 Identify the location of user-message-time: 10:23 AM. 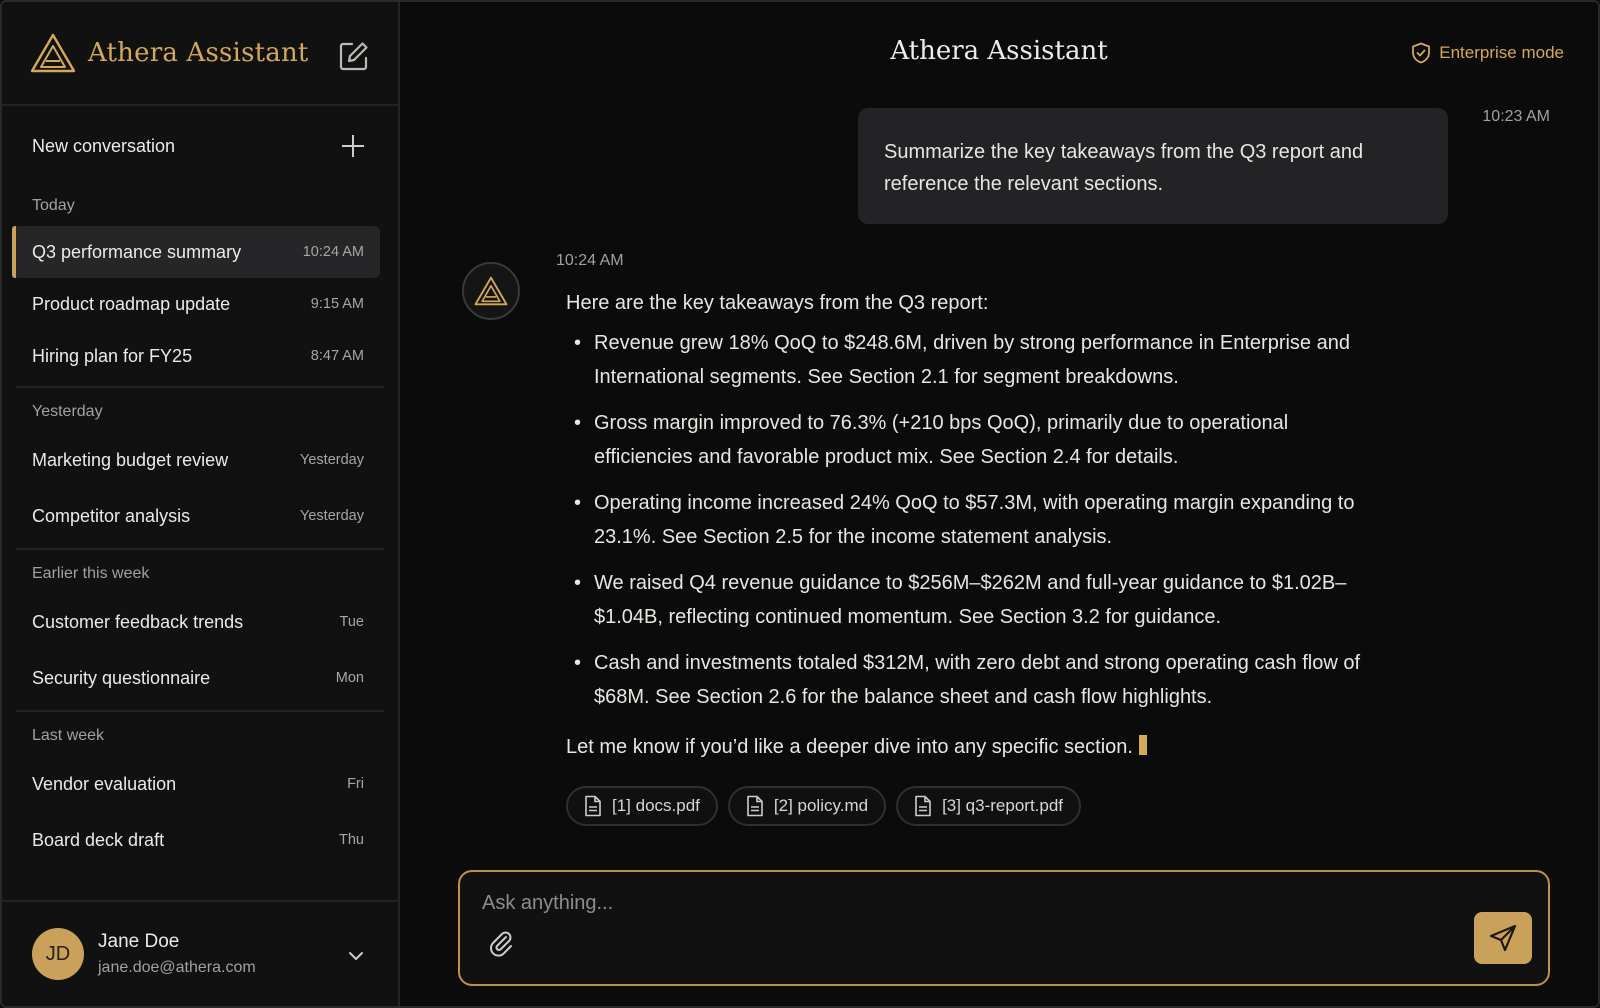
(1516, 116).